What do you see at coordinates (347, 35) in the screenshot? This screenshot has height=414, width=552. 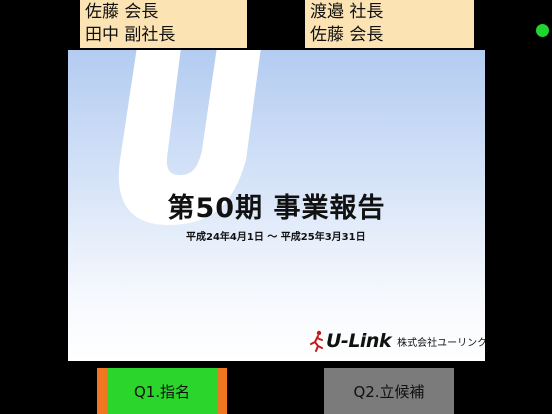 I see `name-card-right-line2: 佐藤 会長` at bounding box center [347, 35].